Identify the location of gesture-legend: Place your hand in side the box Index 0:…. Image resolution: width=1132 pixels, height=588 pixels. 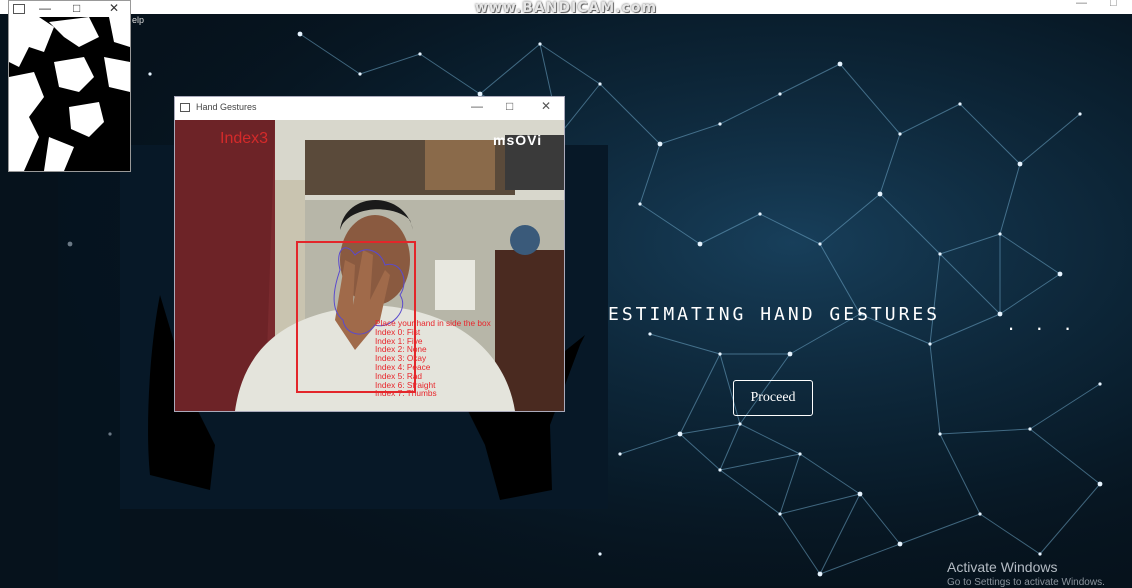
(433, 358).